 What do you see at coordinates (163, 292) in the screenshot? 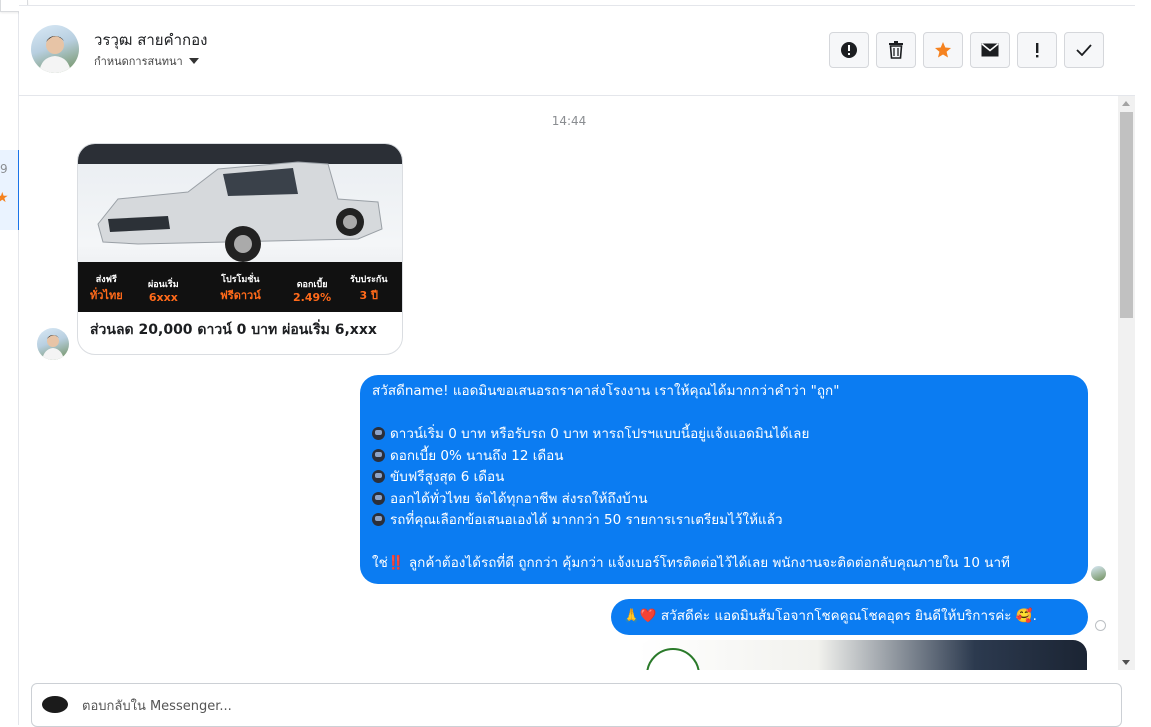
I see `promo-item: ผ่อนเริ่ม 6xxx` at bounding box center [163, 292].